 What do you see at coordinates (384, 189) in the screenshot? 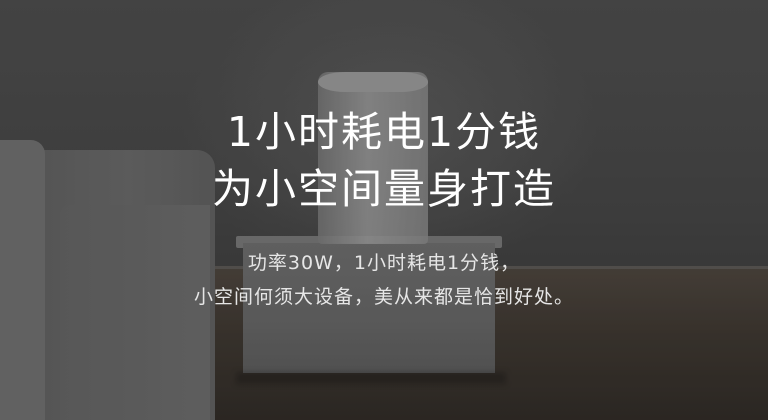
I see `headline-line-2: 为小空间量身打造` at bounding box center [384, 189].